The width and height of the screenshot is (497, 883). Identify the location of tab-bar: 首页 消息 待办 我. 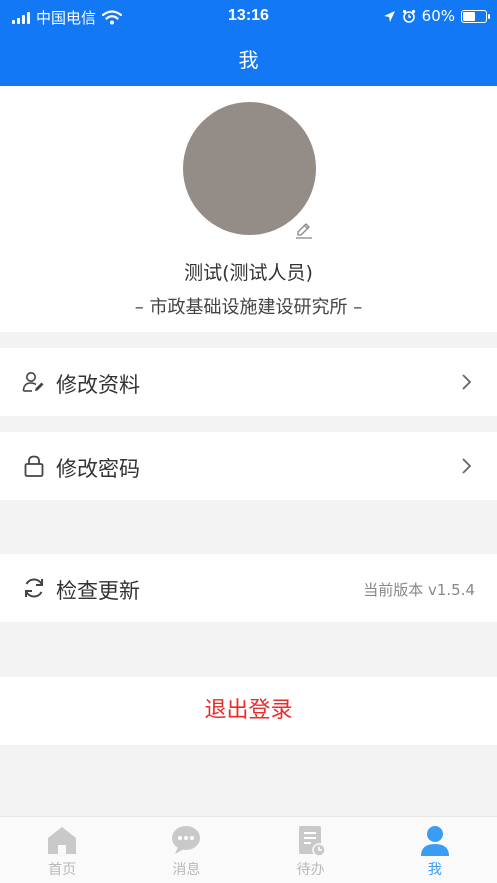
(248, 849).